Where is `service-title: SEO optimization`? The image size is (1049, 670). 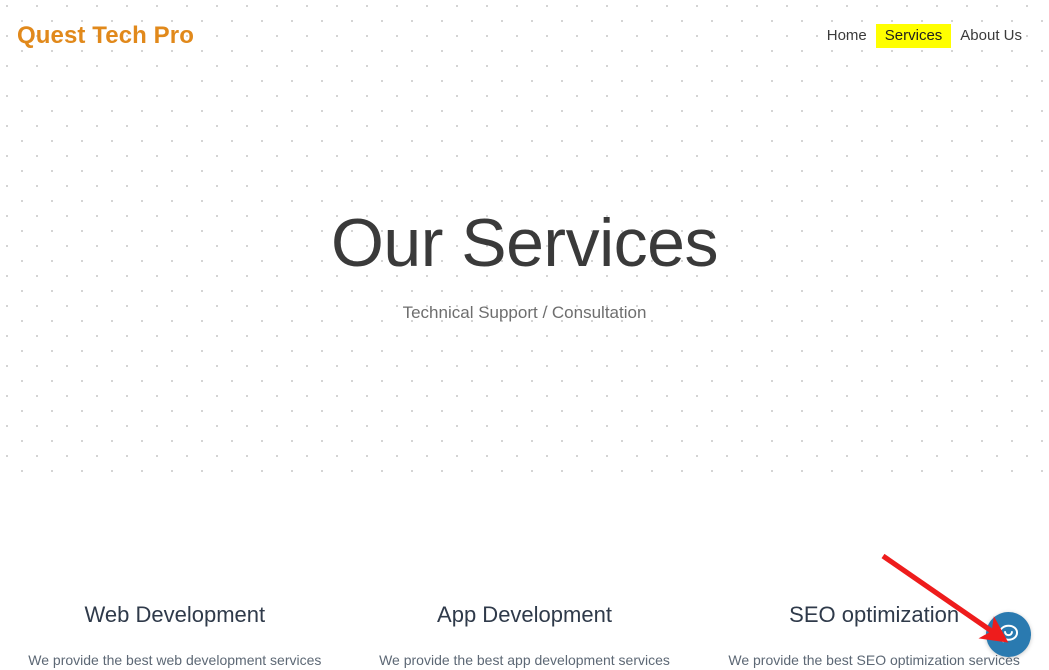
service-title: SEO optimization is located at coordinates (874, 614).